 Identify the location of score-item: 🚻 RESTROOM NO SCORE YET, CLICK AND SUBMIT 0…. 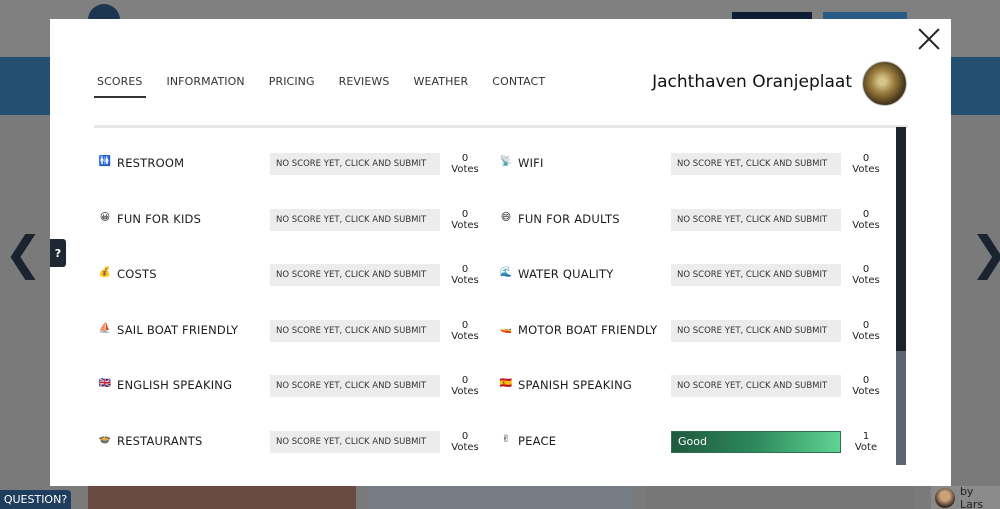
(289, 164).